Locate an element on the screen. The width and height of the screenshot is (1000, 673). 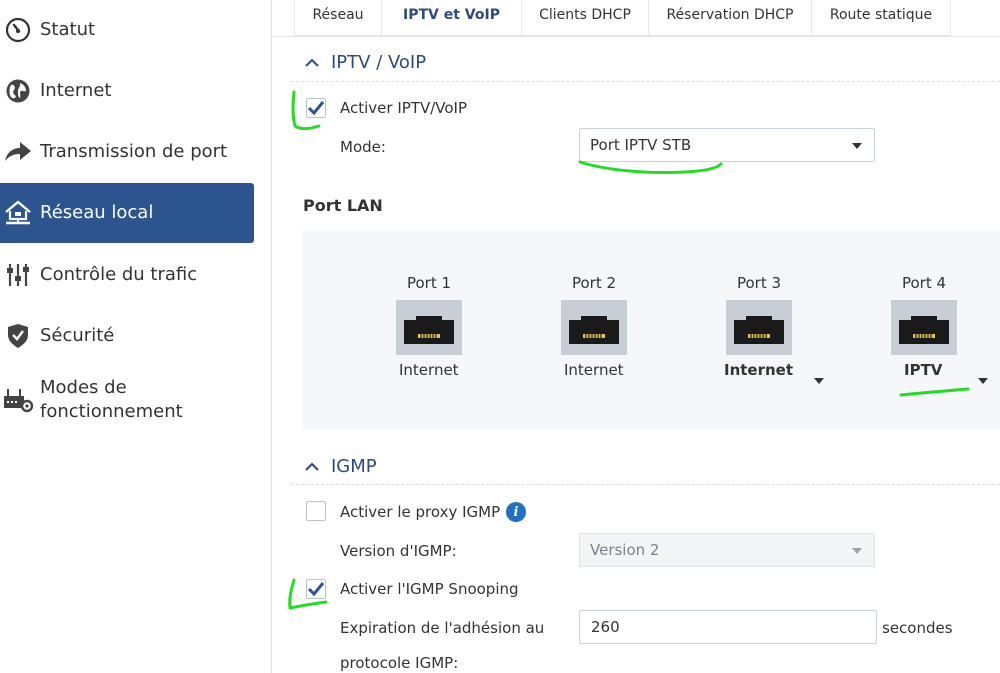
tab-iptv-voip: IPTV et VoIP is located at coordinates (451, 18).